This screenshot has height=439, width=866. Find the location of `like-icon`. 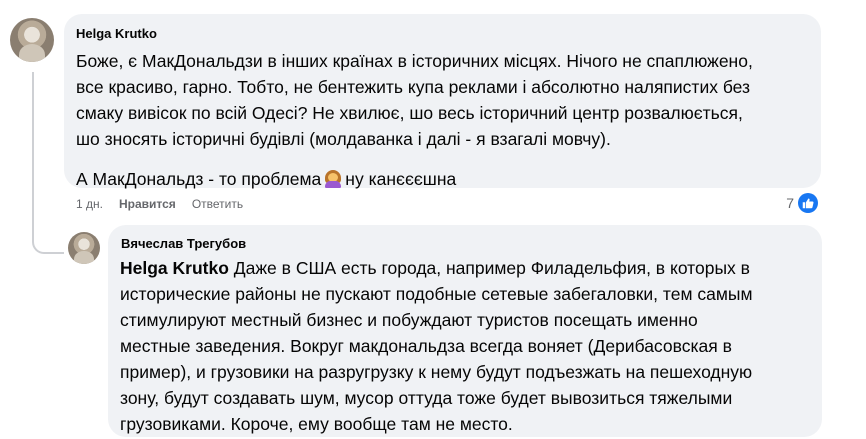

like-icon is located at coordinates (808, 203).